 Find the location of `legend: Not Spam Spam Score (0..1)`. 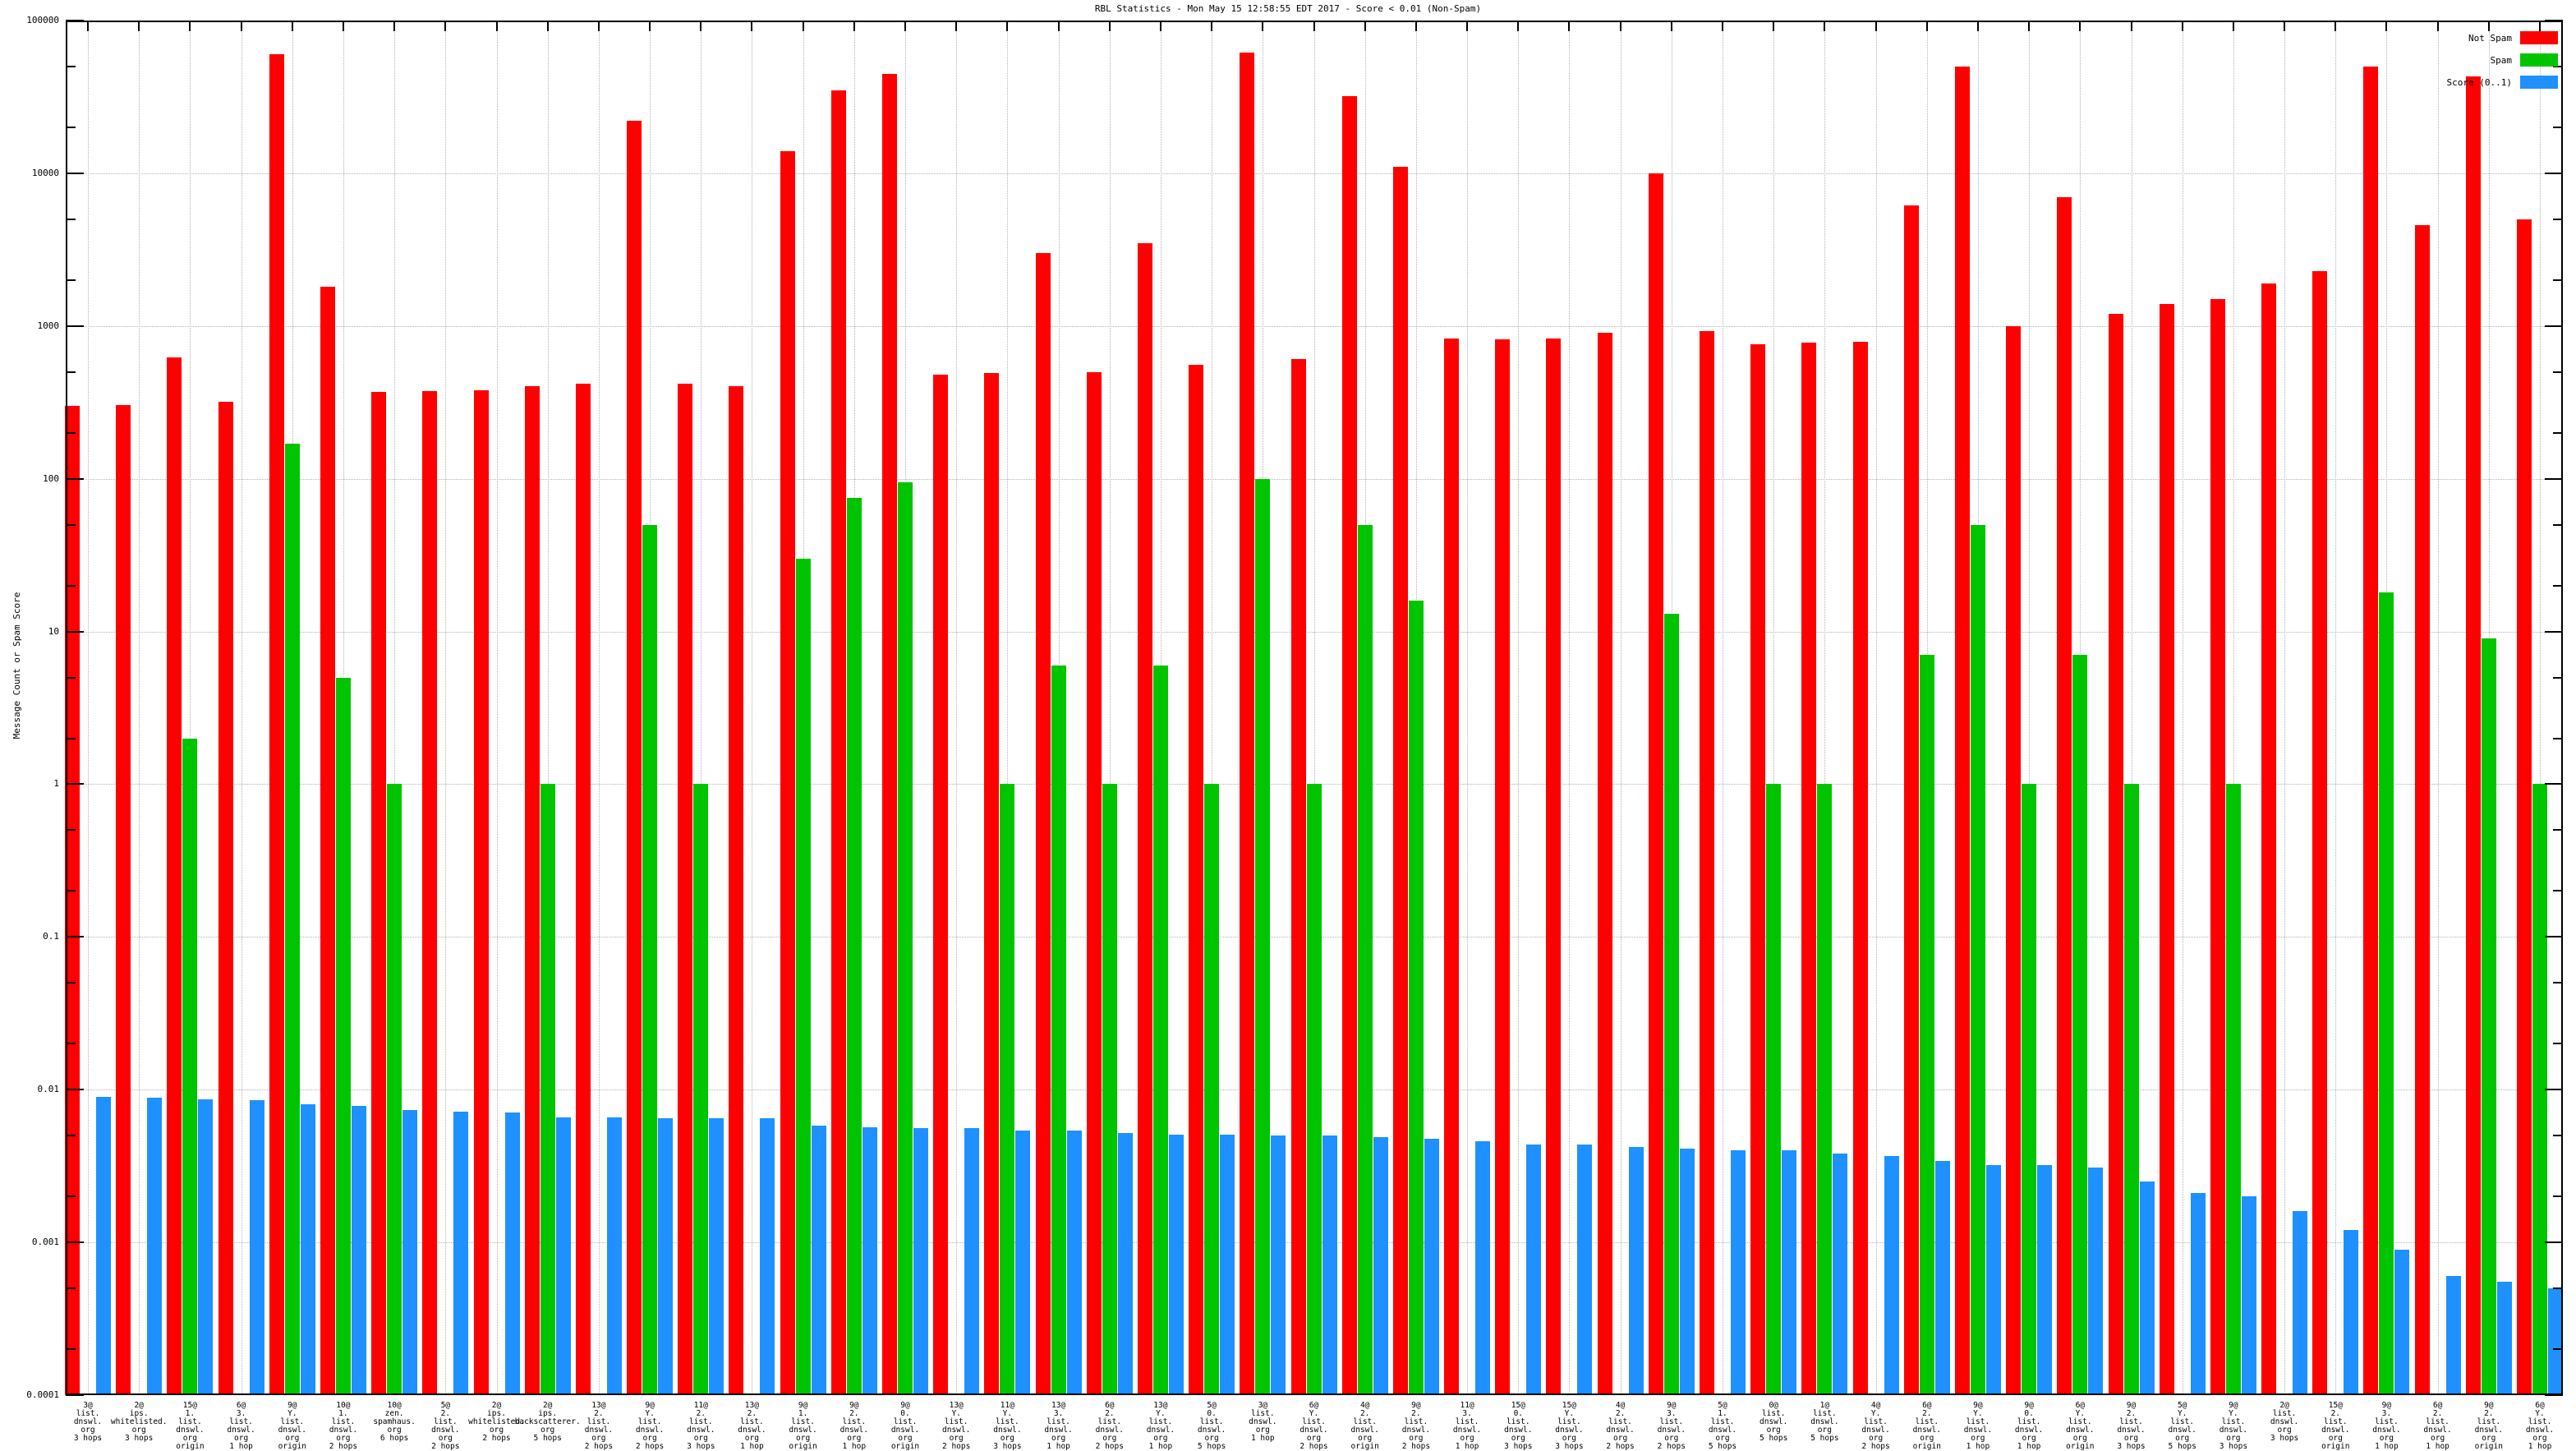

legend: Not Spam Spam Score (0..1) is located at coordinates (2502, 64).